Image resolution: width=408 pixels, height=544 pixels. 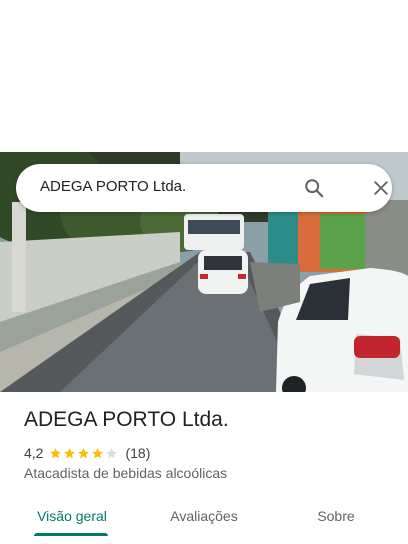 I want to click on search-input: ADEGA PORTO Ltda., so click(x=113, y=186).